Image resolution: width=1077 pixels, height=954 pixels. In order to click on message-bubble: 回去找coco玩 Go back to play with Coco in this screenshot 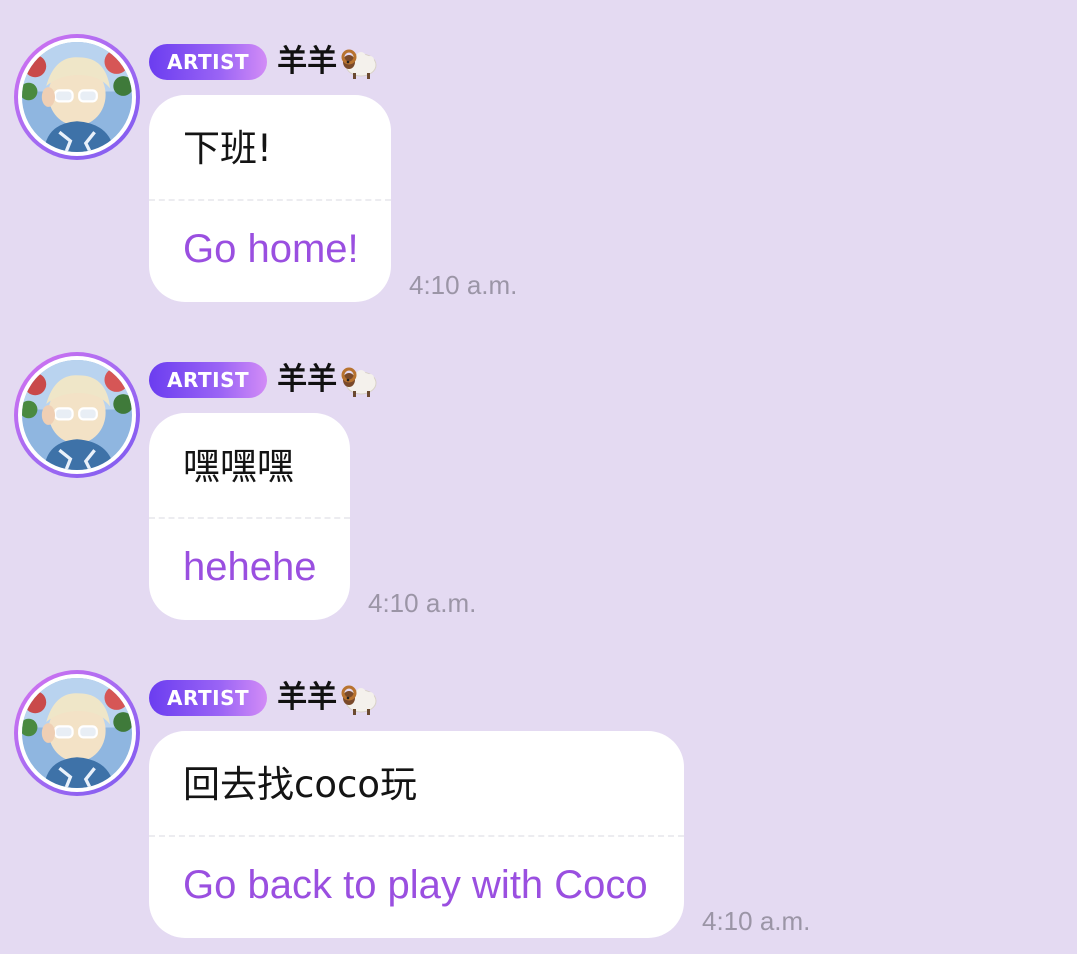, I will do `click(416, 834)`.